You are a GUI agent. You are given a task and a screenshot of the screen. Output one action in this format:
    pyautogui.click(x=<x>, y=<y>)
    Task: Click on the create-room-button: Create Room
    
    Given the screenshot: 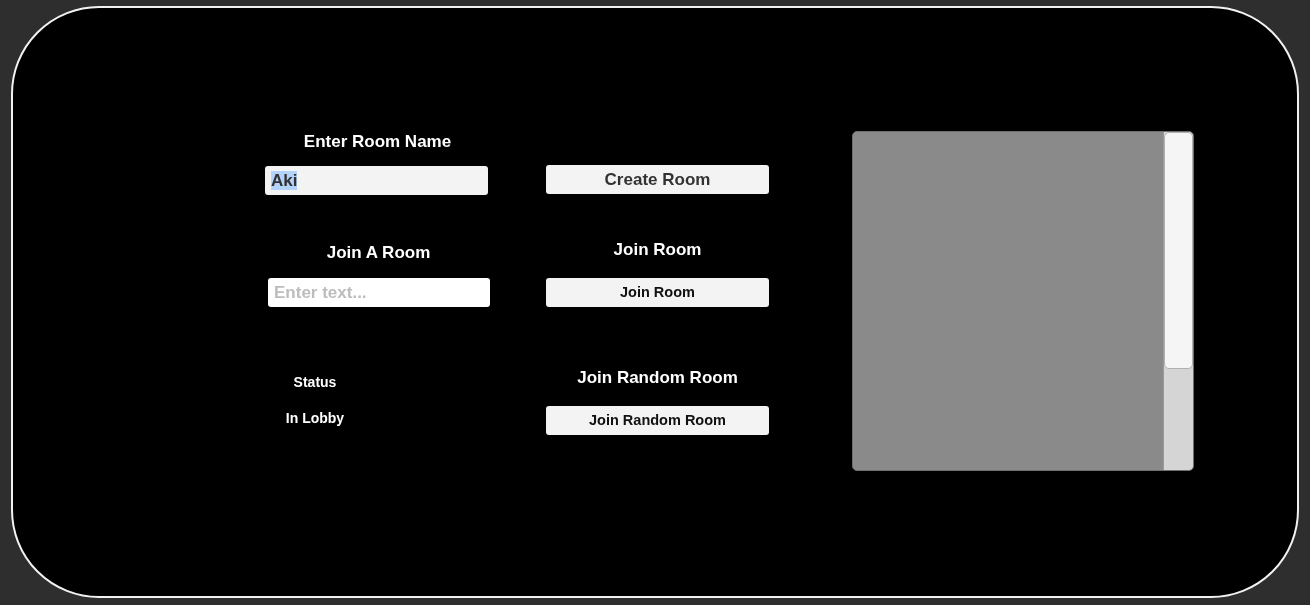 What is the action you would take?
    pyautogui.click(x=657, y=179)
    